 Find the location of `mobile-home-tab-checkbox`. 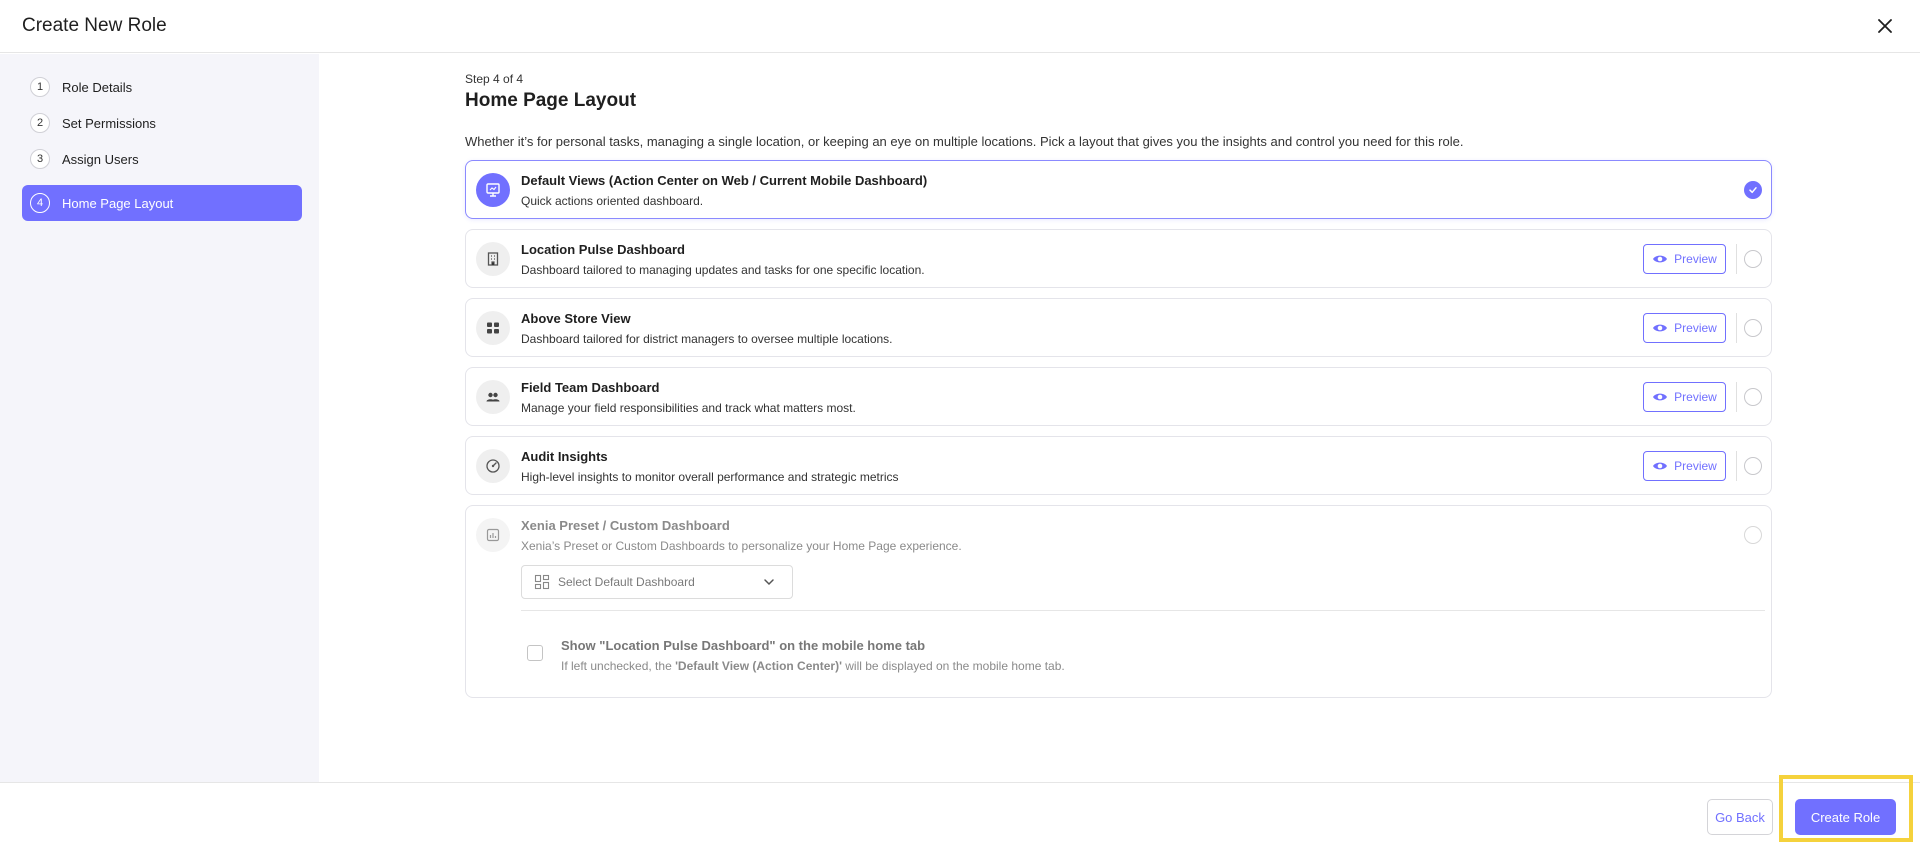

mobile-home-tab-checkbox is located at coordinates (535, 653).